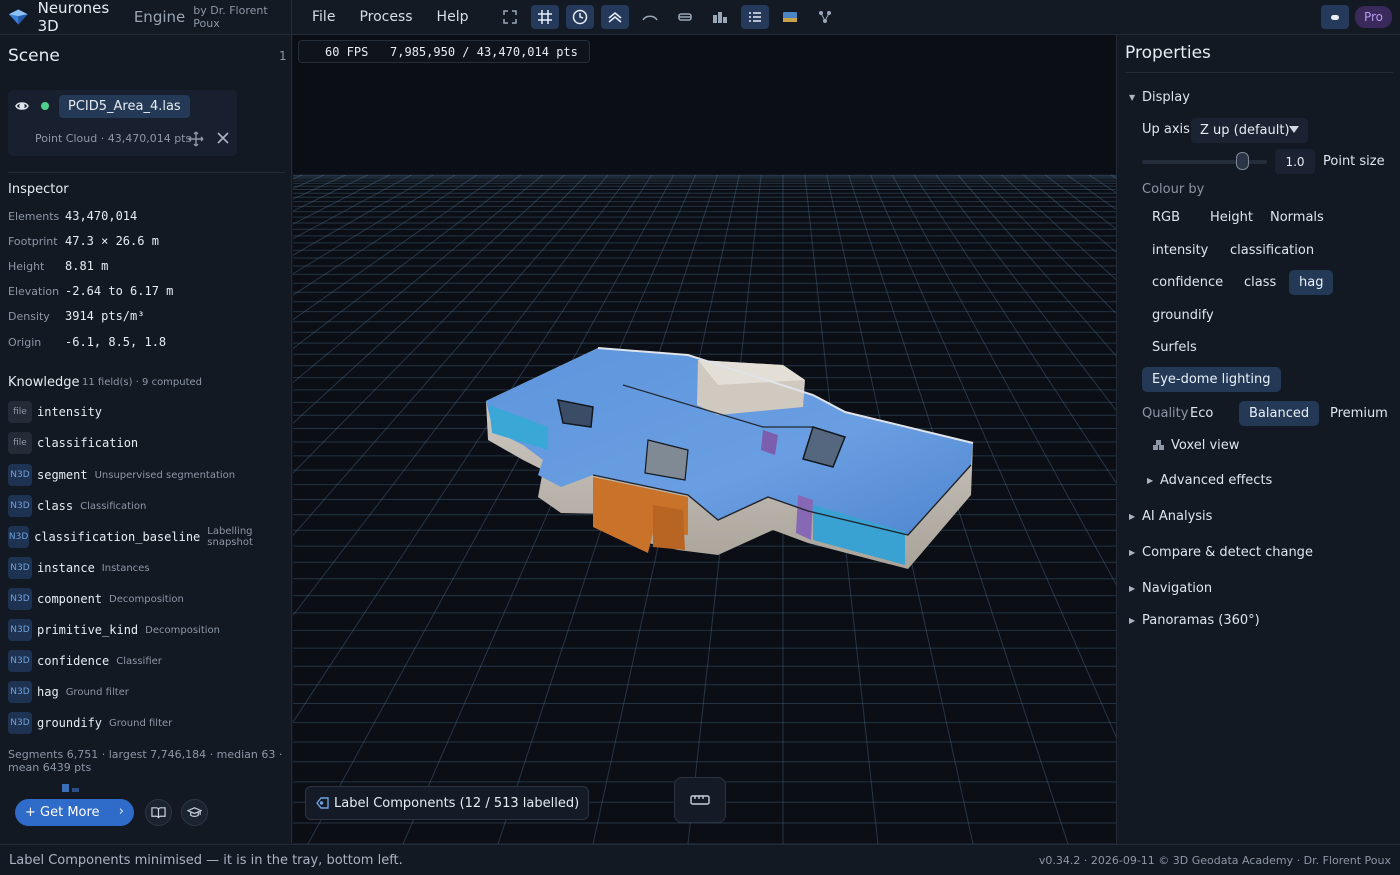 The height and width of the screenshot is (875, 1400). What do you see at coordinates (117, 537) in the screenshot?
I see `field-name: classification_baseline` at bounding box center [117, 537].